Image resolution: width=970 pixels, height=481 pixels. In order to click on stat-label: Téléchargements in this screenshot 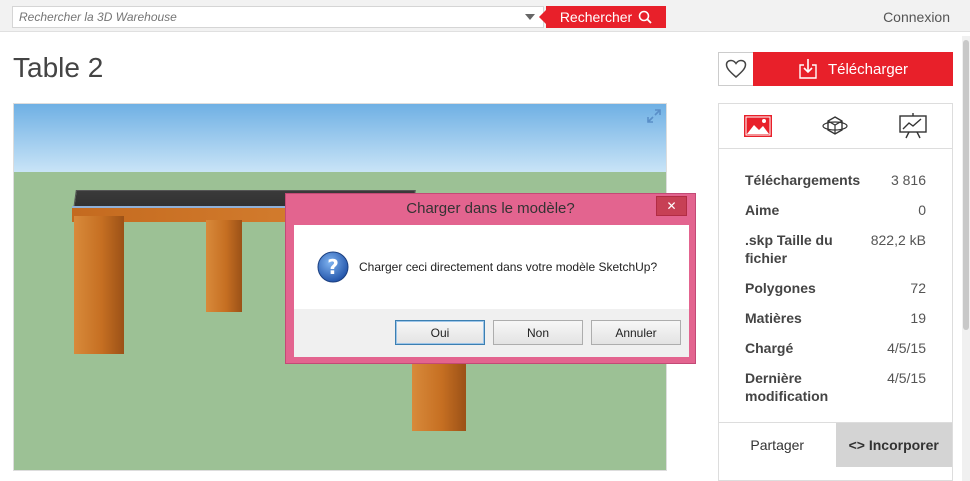, I will do `click(803, 180)`.